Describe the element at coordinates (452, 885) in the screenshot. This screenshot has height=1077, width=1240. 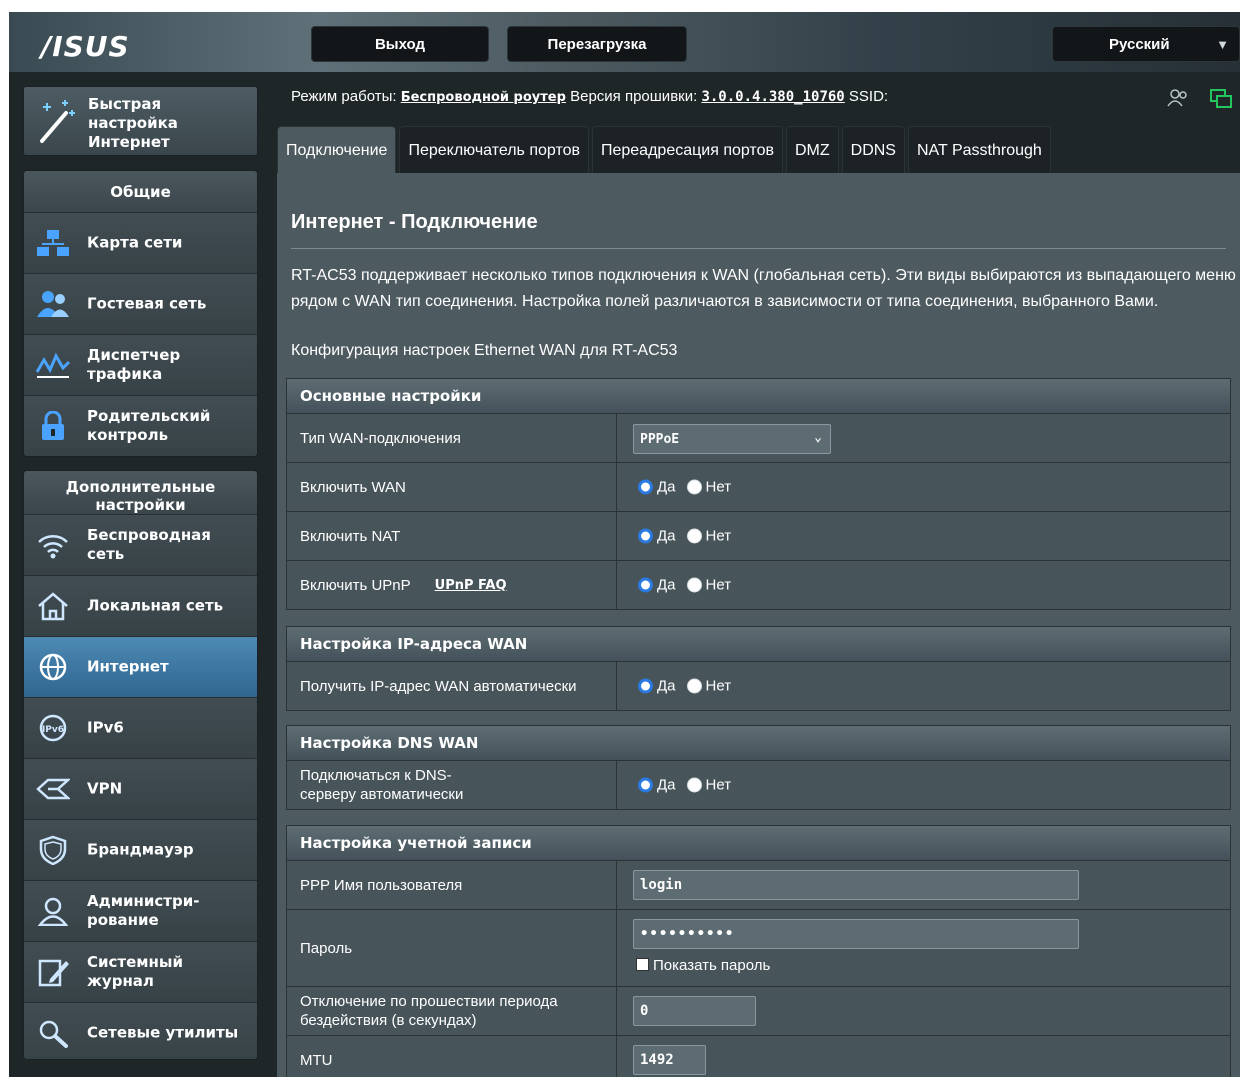
I see `username-label: PPP Имя пользователя` at that location.